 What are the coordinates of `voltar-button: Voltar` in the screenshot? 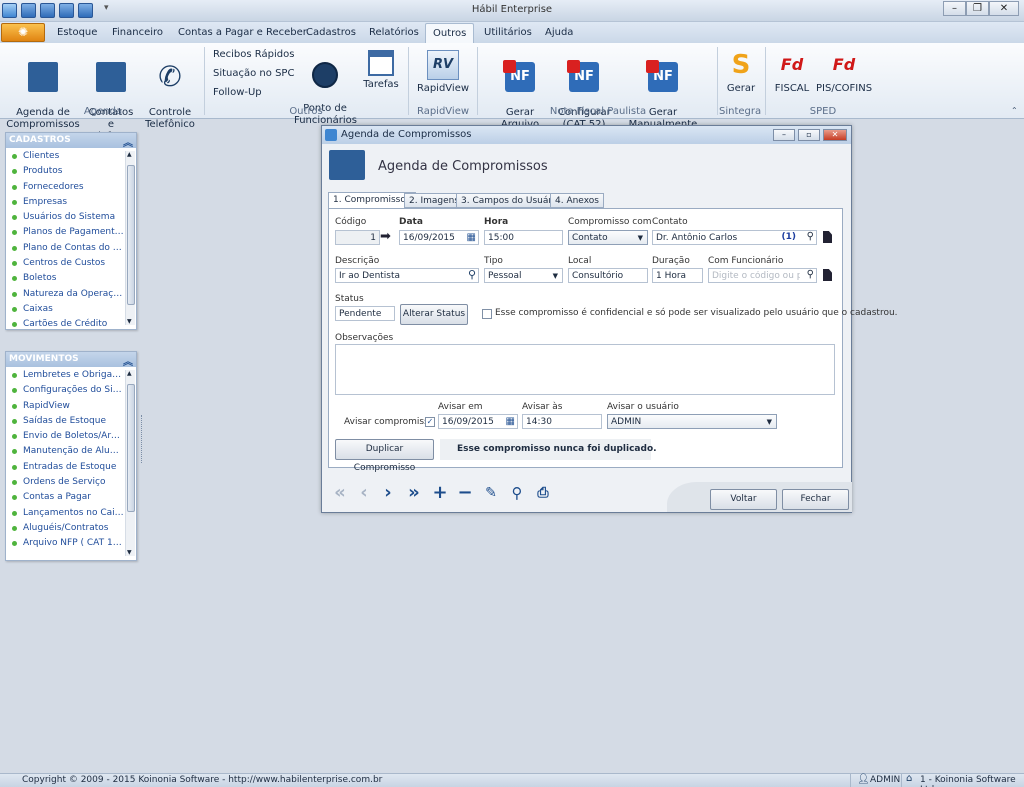 It's located at (743, 499).